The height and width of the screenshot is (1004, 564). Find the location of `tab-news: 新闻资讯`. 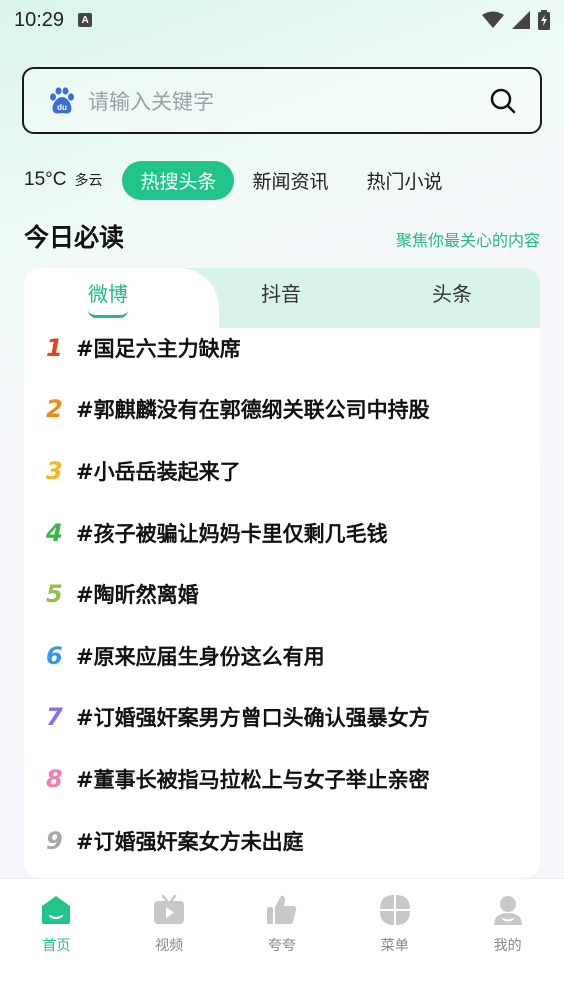

tab-news: 新闻资讯 is located at coordinates (290, 180).